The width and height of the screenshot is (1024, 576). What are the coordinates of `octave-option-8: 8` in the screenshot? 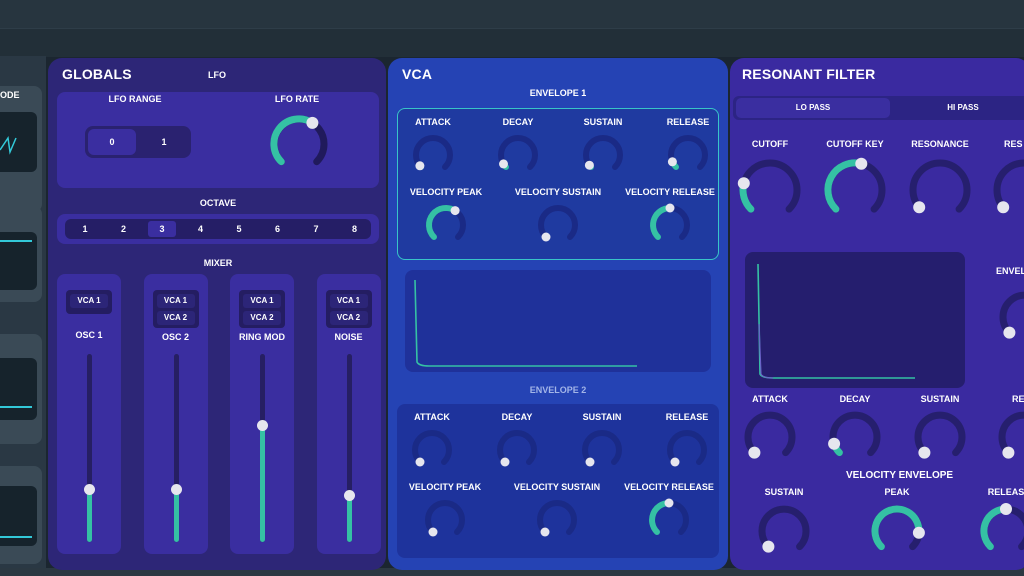 It's located at (355, 229).